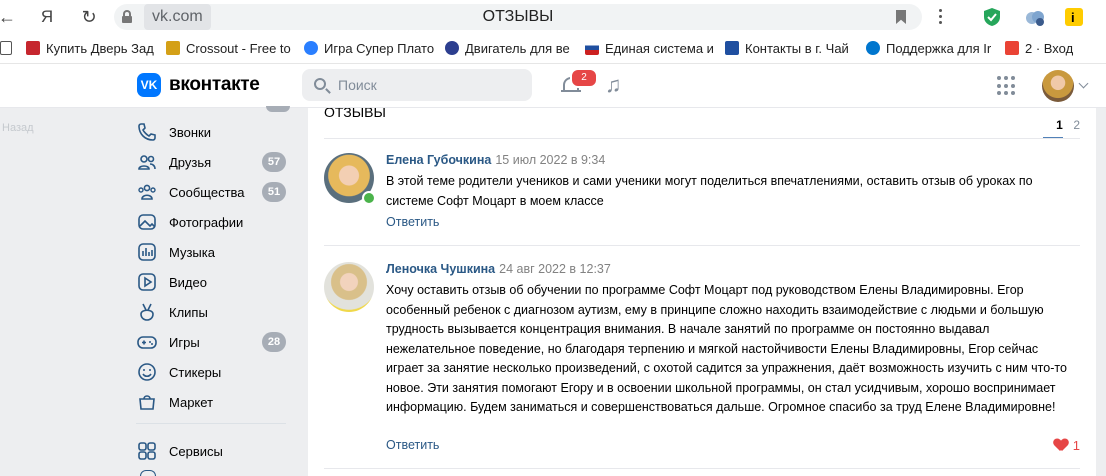 This screenshot has width=1106, height=476. What do you see at coordinates (732, 48) in the screenshot?
I see `contacts-icon` at bounding box center [732, 48].